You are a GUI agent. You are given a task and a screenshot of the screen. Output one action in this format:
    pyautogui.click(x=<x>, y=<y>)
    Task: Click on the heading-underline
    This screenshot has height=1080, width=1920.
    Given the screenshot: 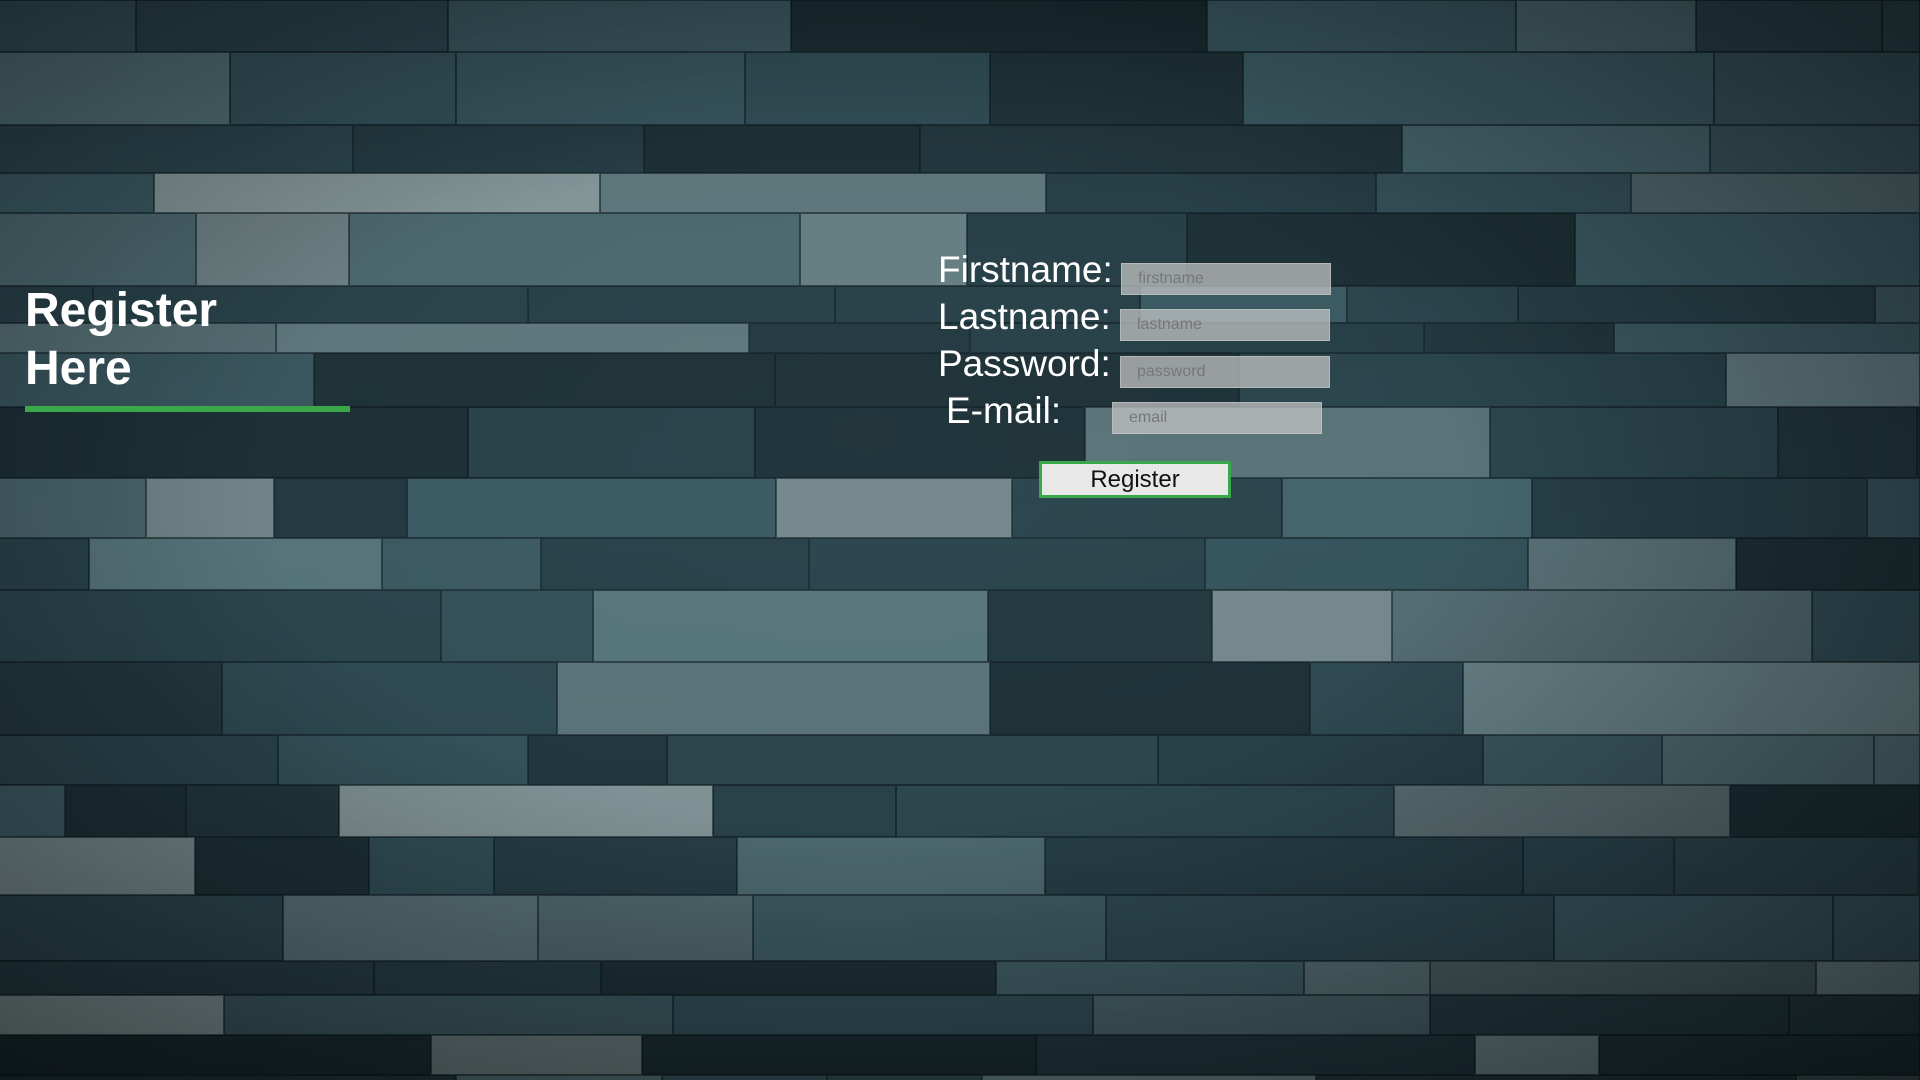 What is the action you would take?
    pyautogui.click(x=187, y=409)
    